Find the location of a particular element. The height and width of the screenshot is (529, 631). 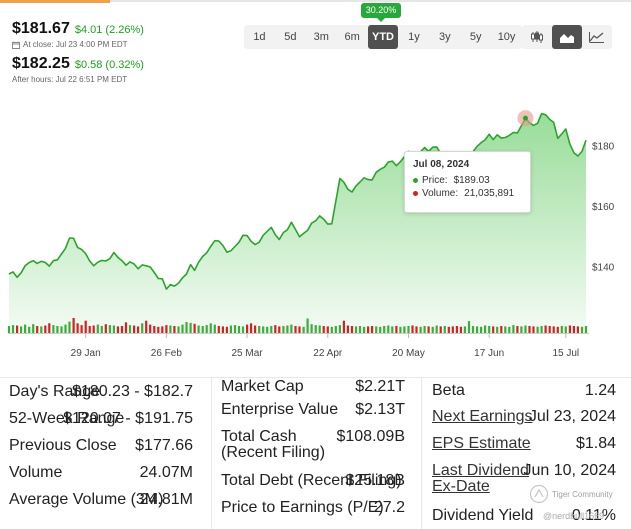

range-button-ytd: YTD is located at coordinates (383, 37).